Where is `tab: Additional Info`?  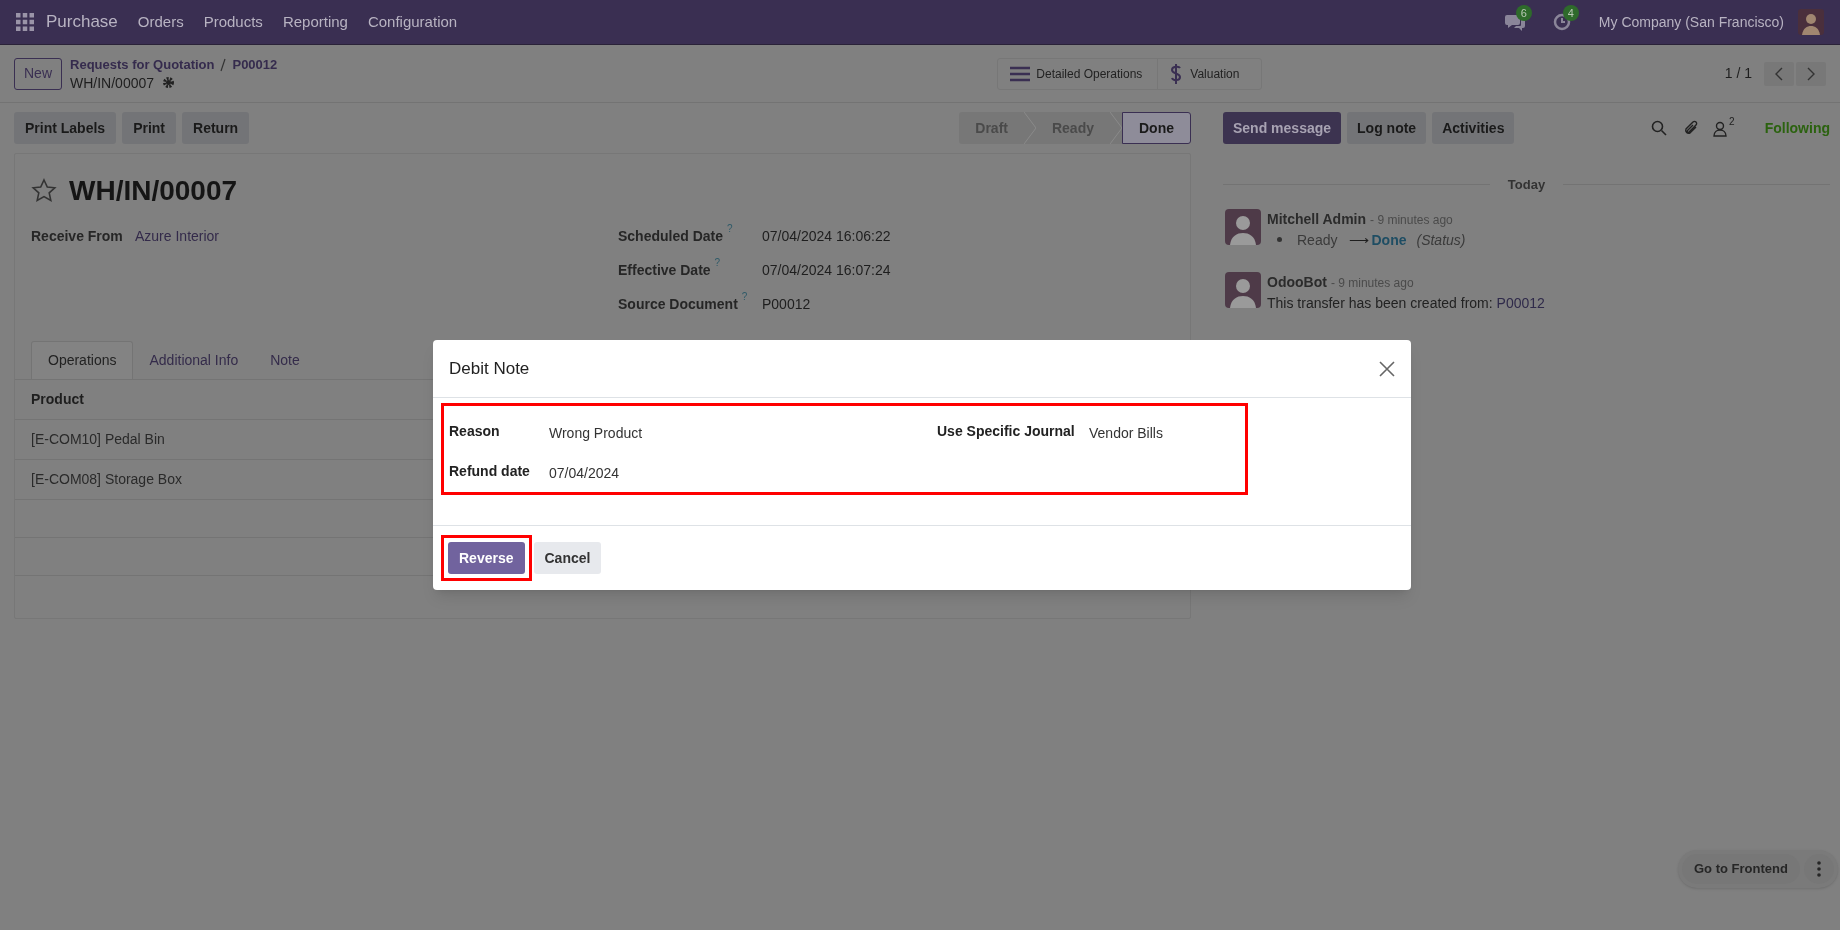
tab: Additional Info is located at coordinates (194, 360).